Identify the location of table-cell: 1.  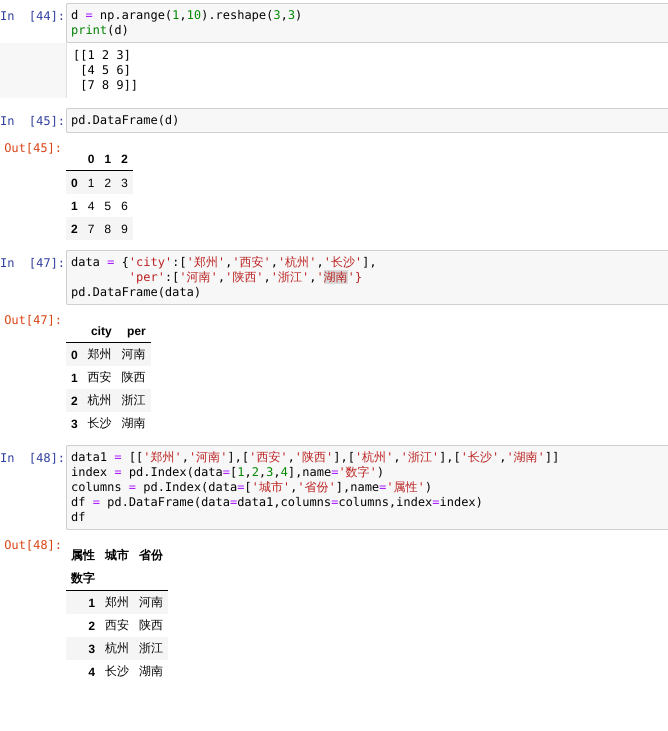
(91, 182).